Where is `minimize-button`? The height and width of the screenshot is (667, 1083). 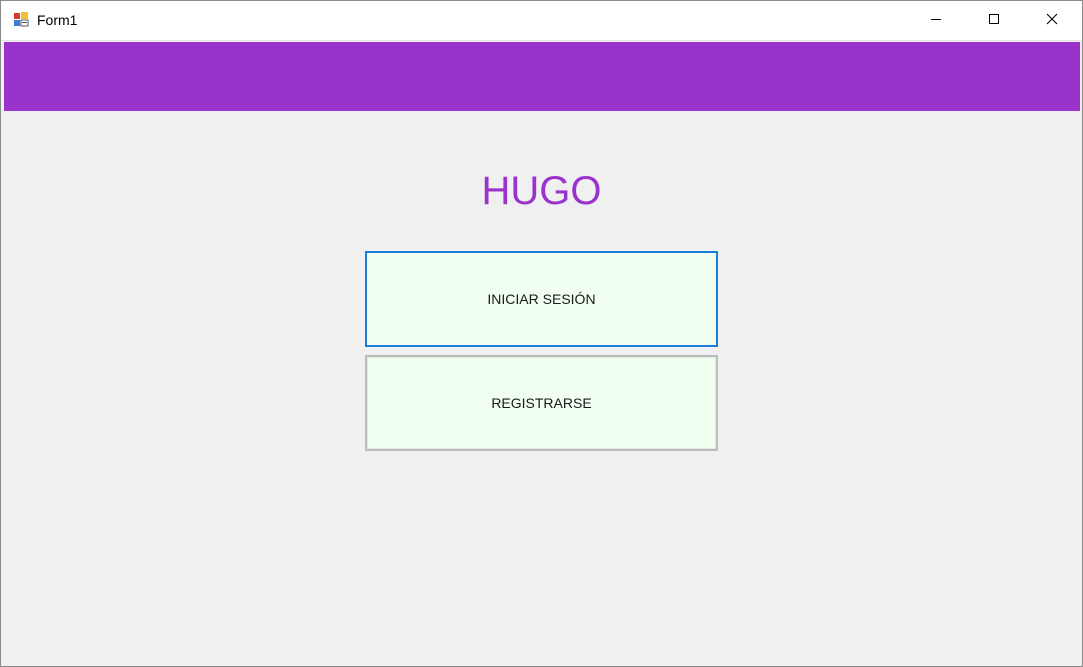 minimize-button is located at coordinates (936, 21).